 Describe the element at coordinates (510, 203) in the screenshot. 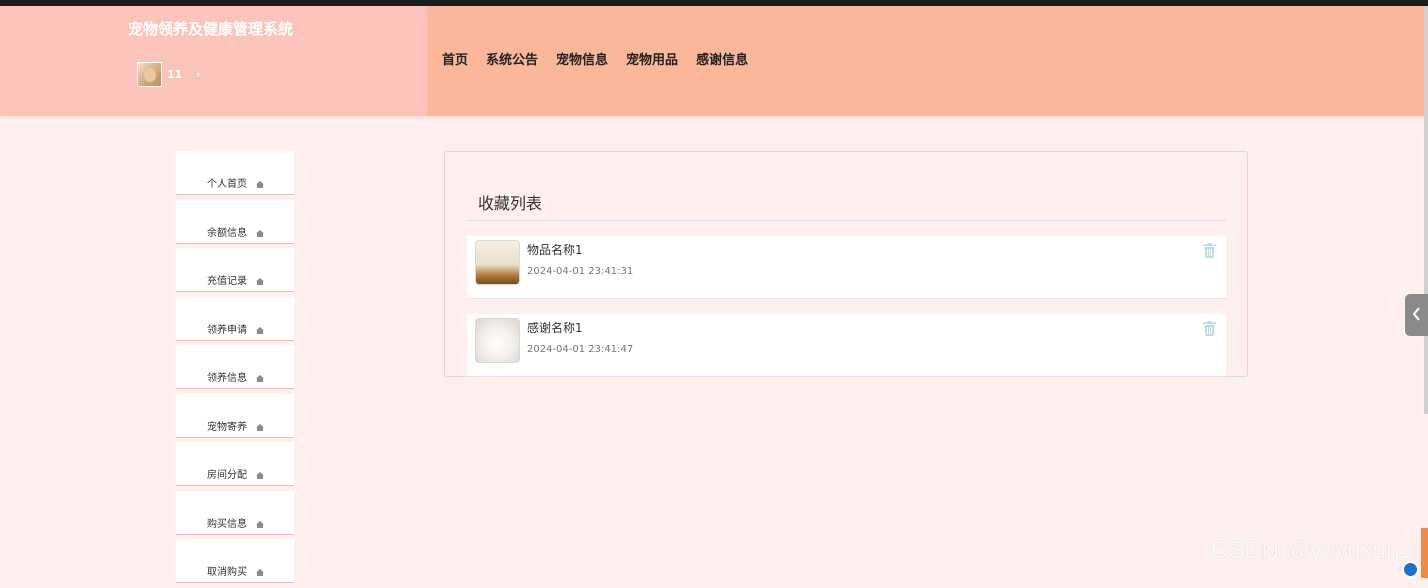

I see `panel-title: 收藏列表` at that location.